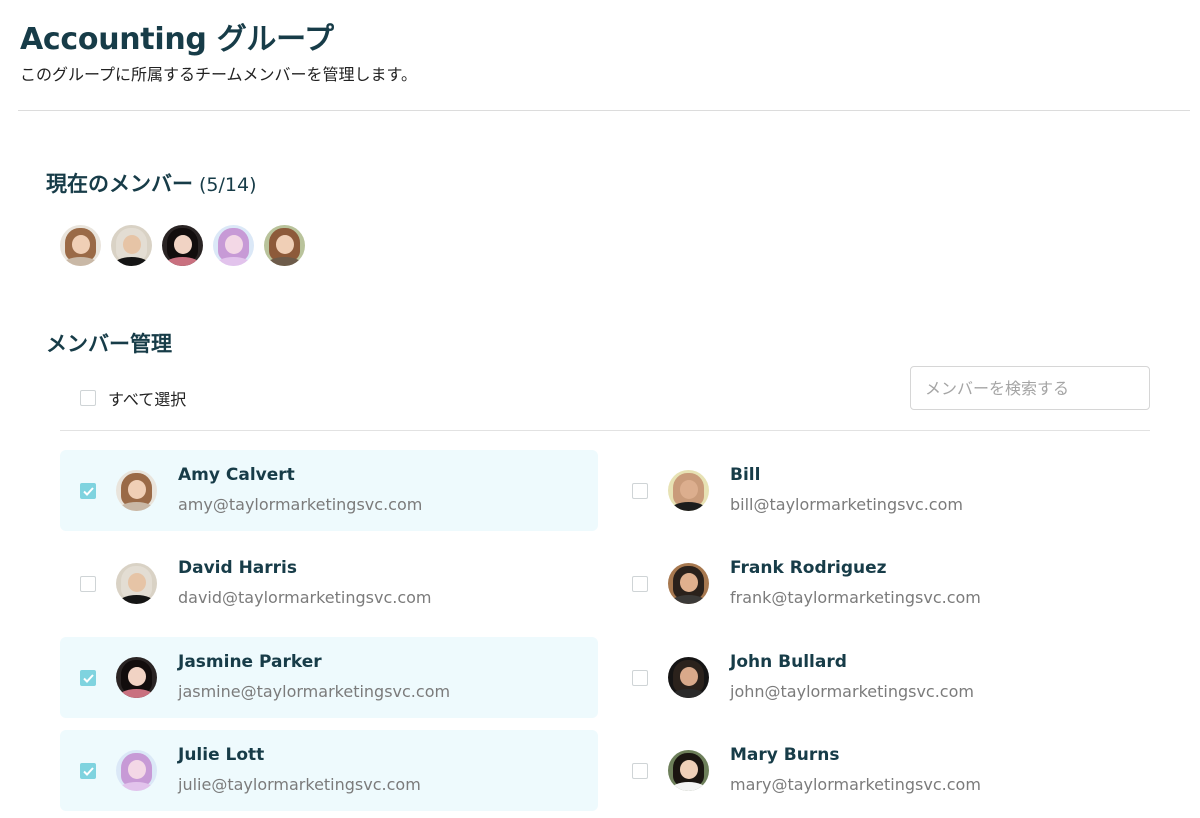 The width and height of the screenshot is (1200, 818). Describe the element at coordinates (881, 490) in the screenshot. I see `member-row: Bill bill@taylormarketingsvc.com` at that location.